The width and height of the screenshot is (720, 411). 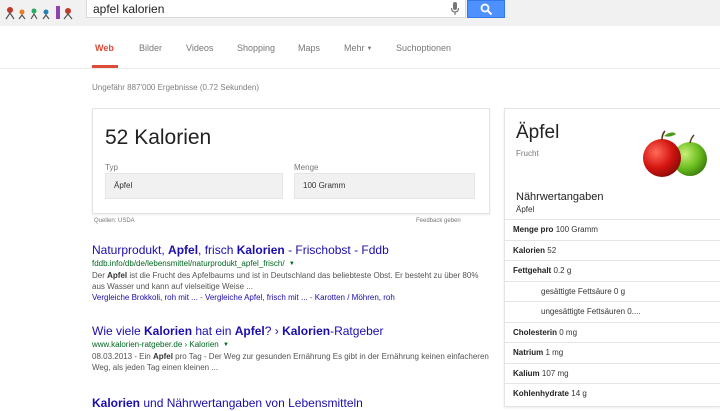 I want to click on nutrition-row: Fettgehalt 0.2 g, so click(x=612, y=270).